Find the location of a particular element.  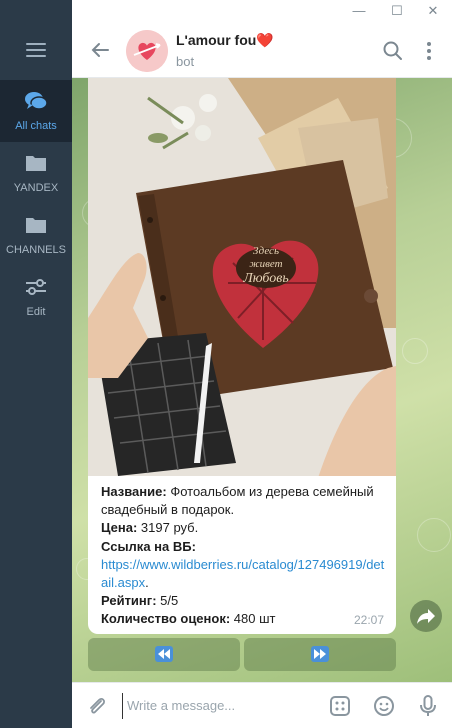

bot-commands-icon is located at coordinates (340, 706).